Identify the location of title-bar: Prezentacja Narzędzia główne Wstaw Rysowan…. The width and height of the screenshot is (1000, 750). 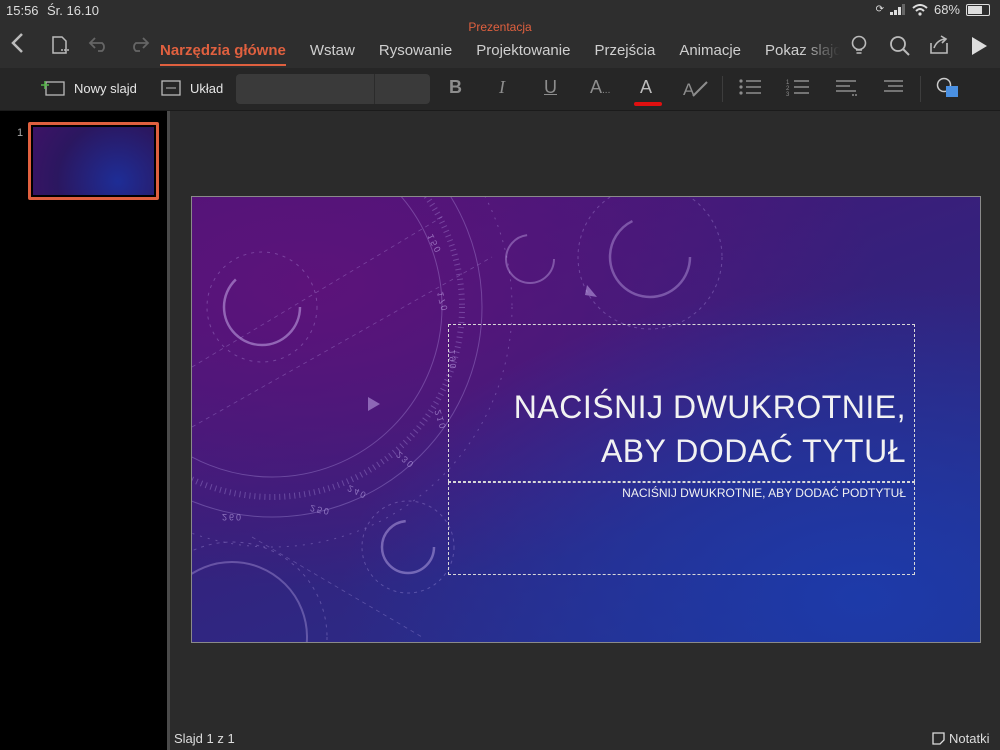
(500, 44).